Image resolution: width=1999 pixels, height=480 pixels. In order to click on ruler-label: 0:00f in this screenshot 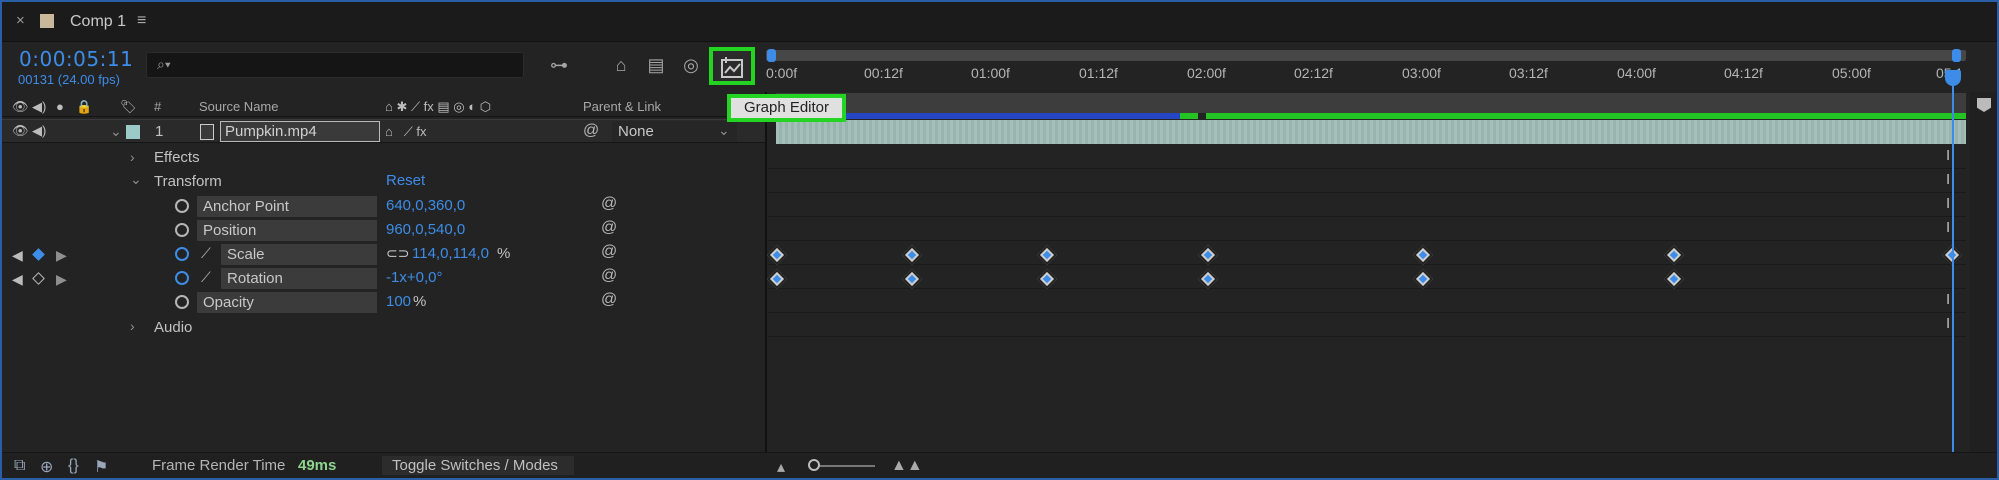, I will do `click(782, 73)`.